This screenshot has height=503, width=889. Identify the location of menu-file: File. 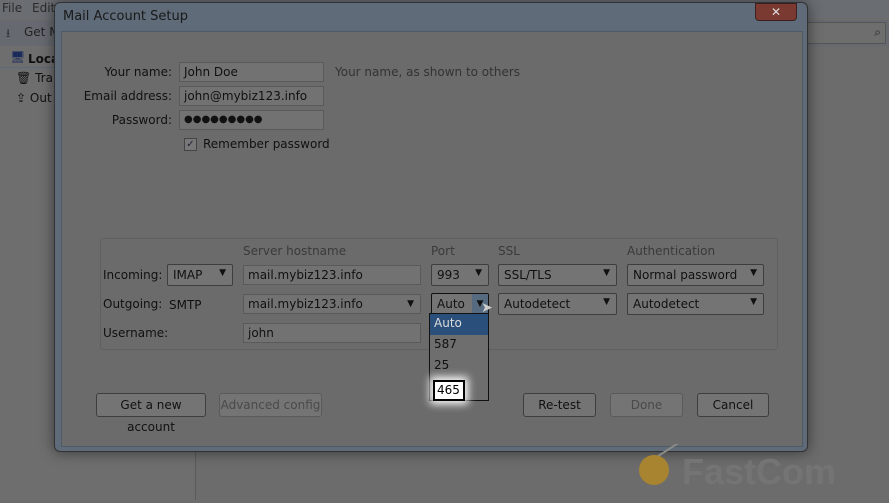
(12, 8).